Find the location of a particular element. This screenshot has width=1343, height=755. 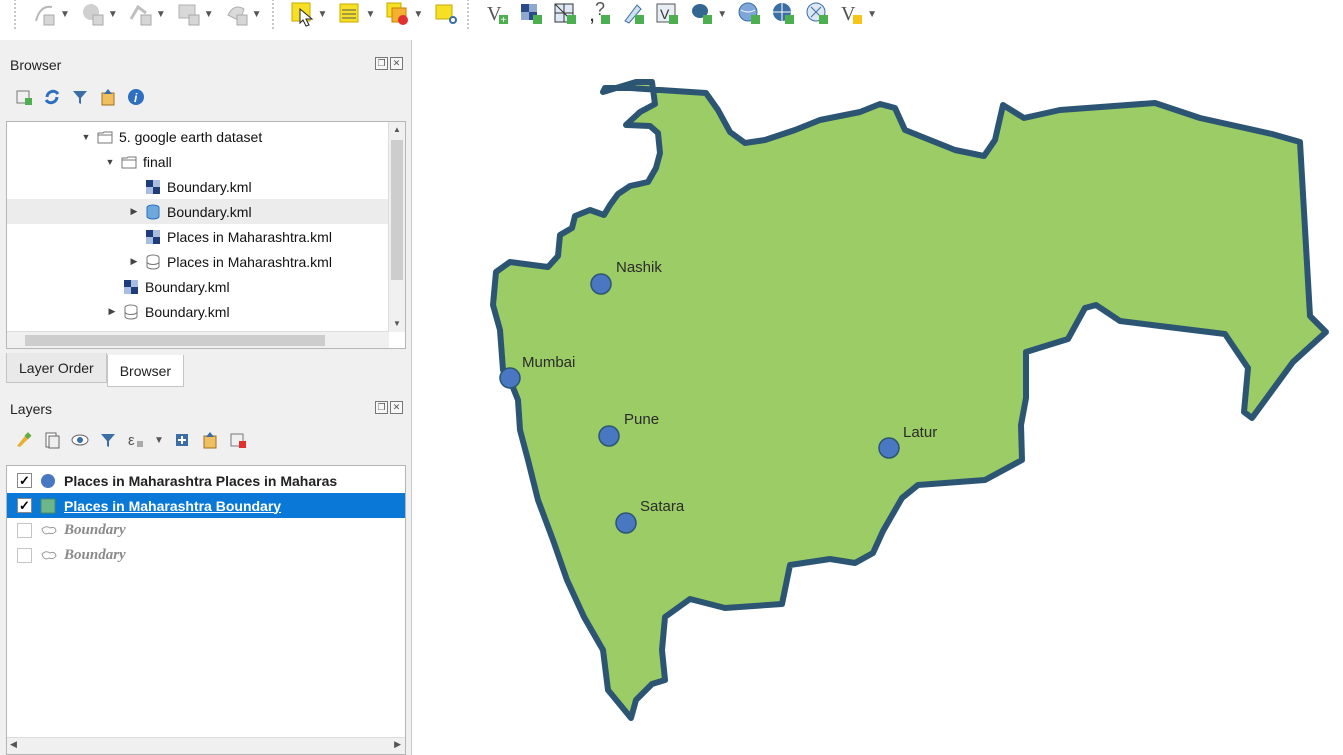

digitize-icon is located at coordinates (93, 14).